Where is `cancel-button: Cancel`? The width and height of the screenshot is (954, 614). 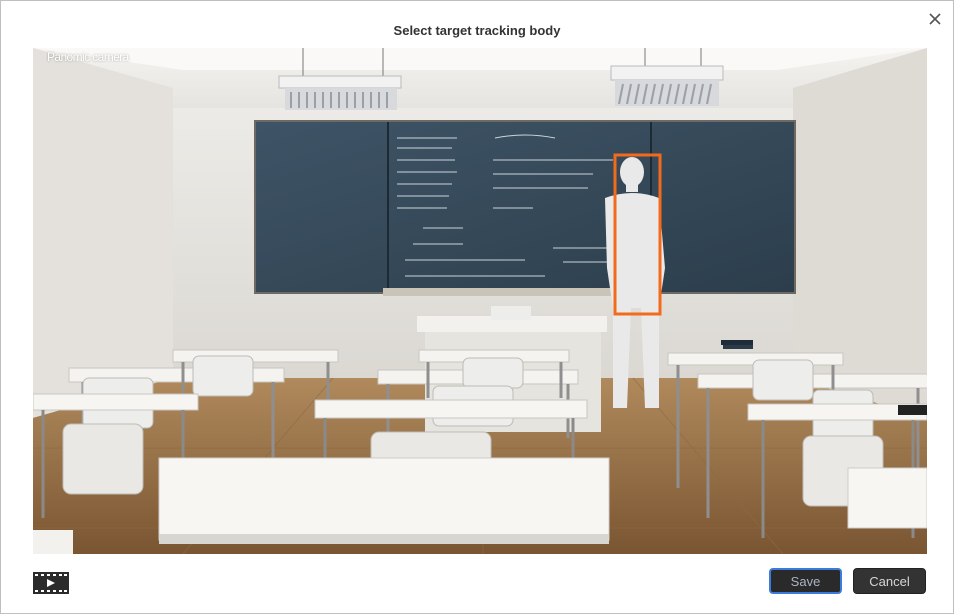
cancel-button: Cancel is located at coordinates (889, 581).